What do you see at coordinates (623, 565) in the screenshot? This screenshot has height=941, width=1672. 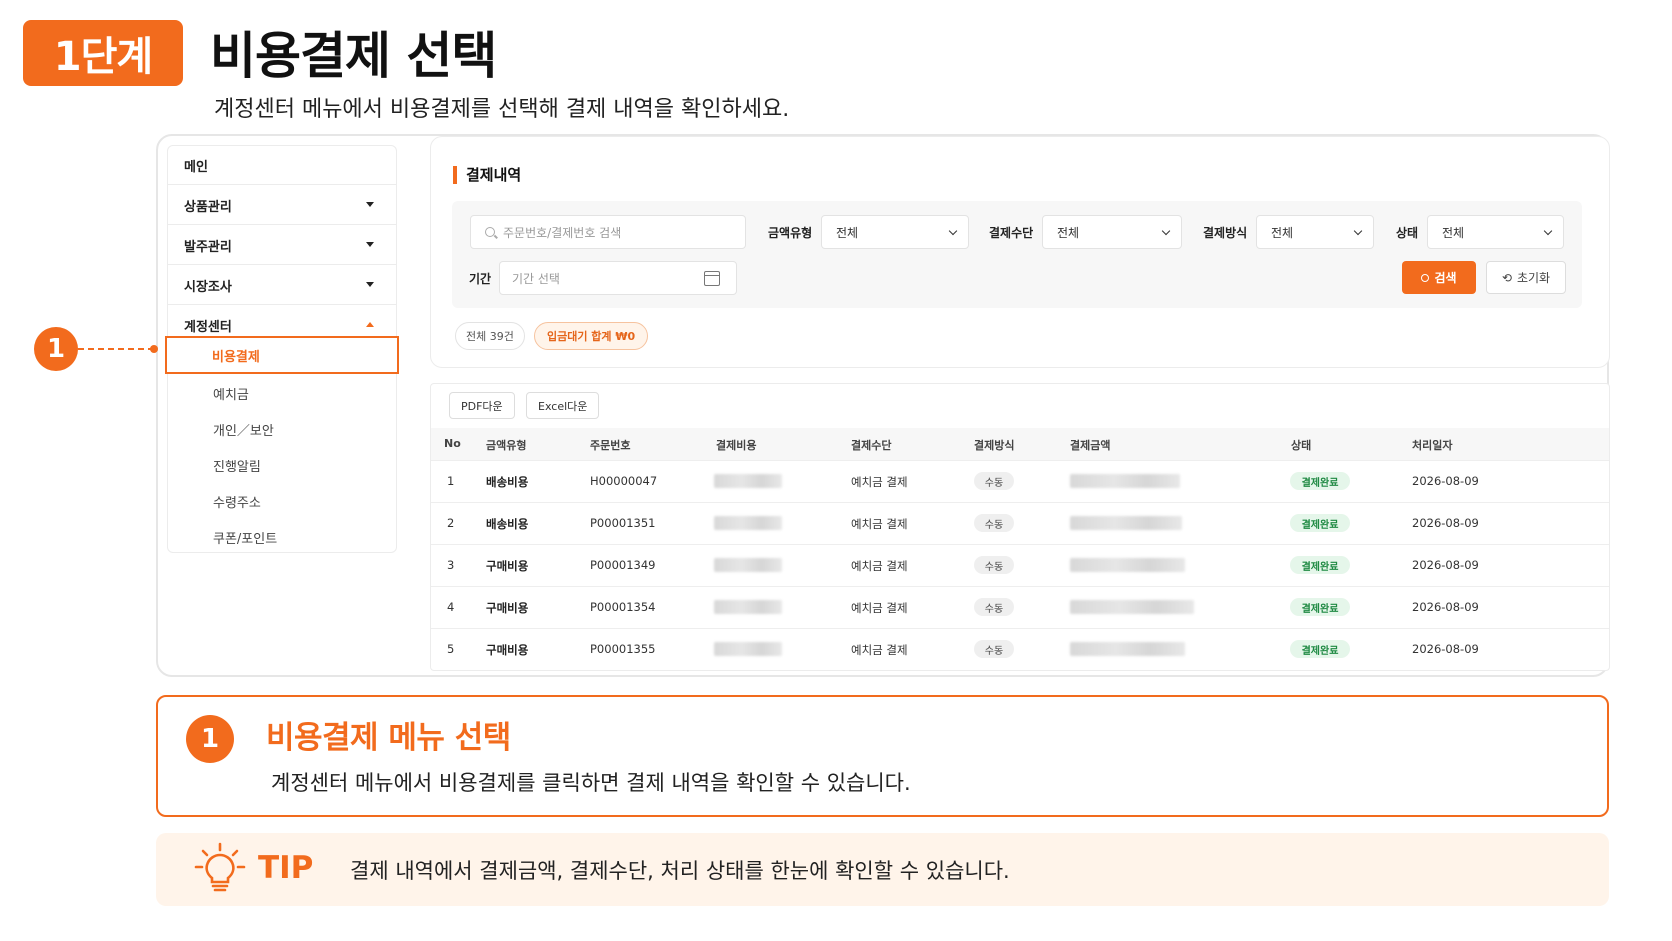 I see `cell-order: P00001349` at bounding box center [623, 565].